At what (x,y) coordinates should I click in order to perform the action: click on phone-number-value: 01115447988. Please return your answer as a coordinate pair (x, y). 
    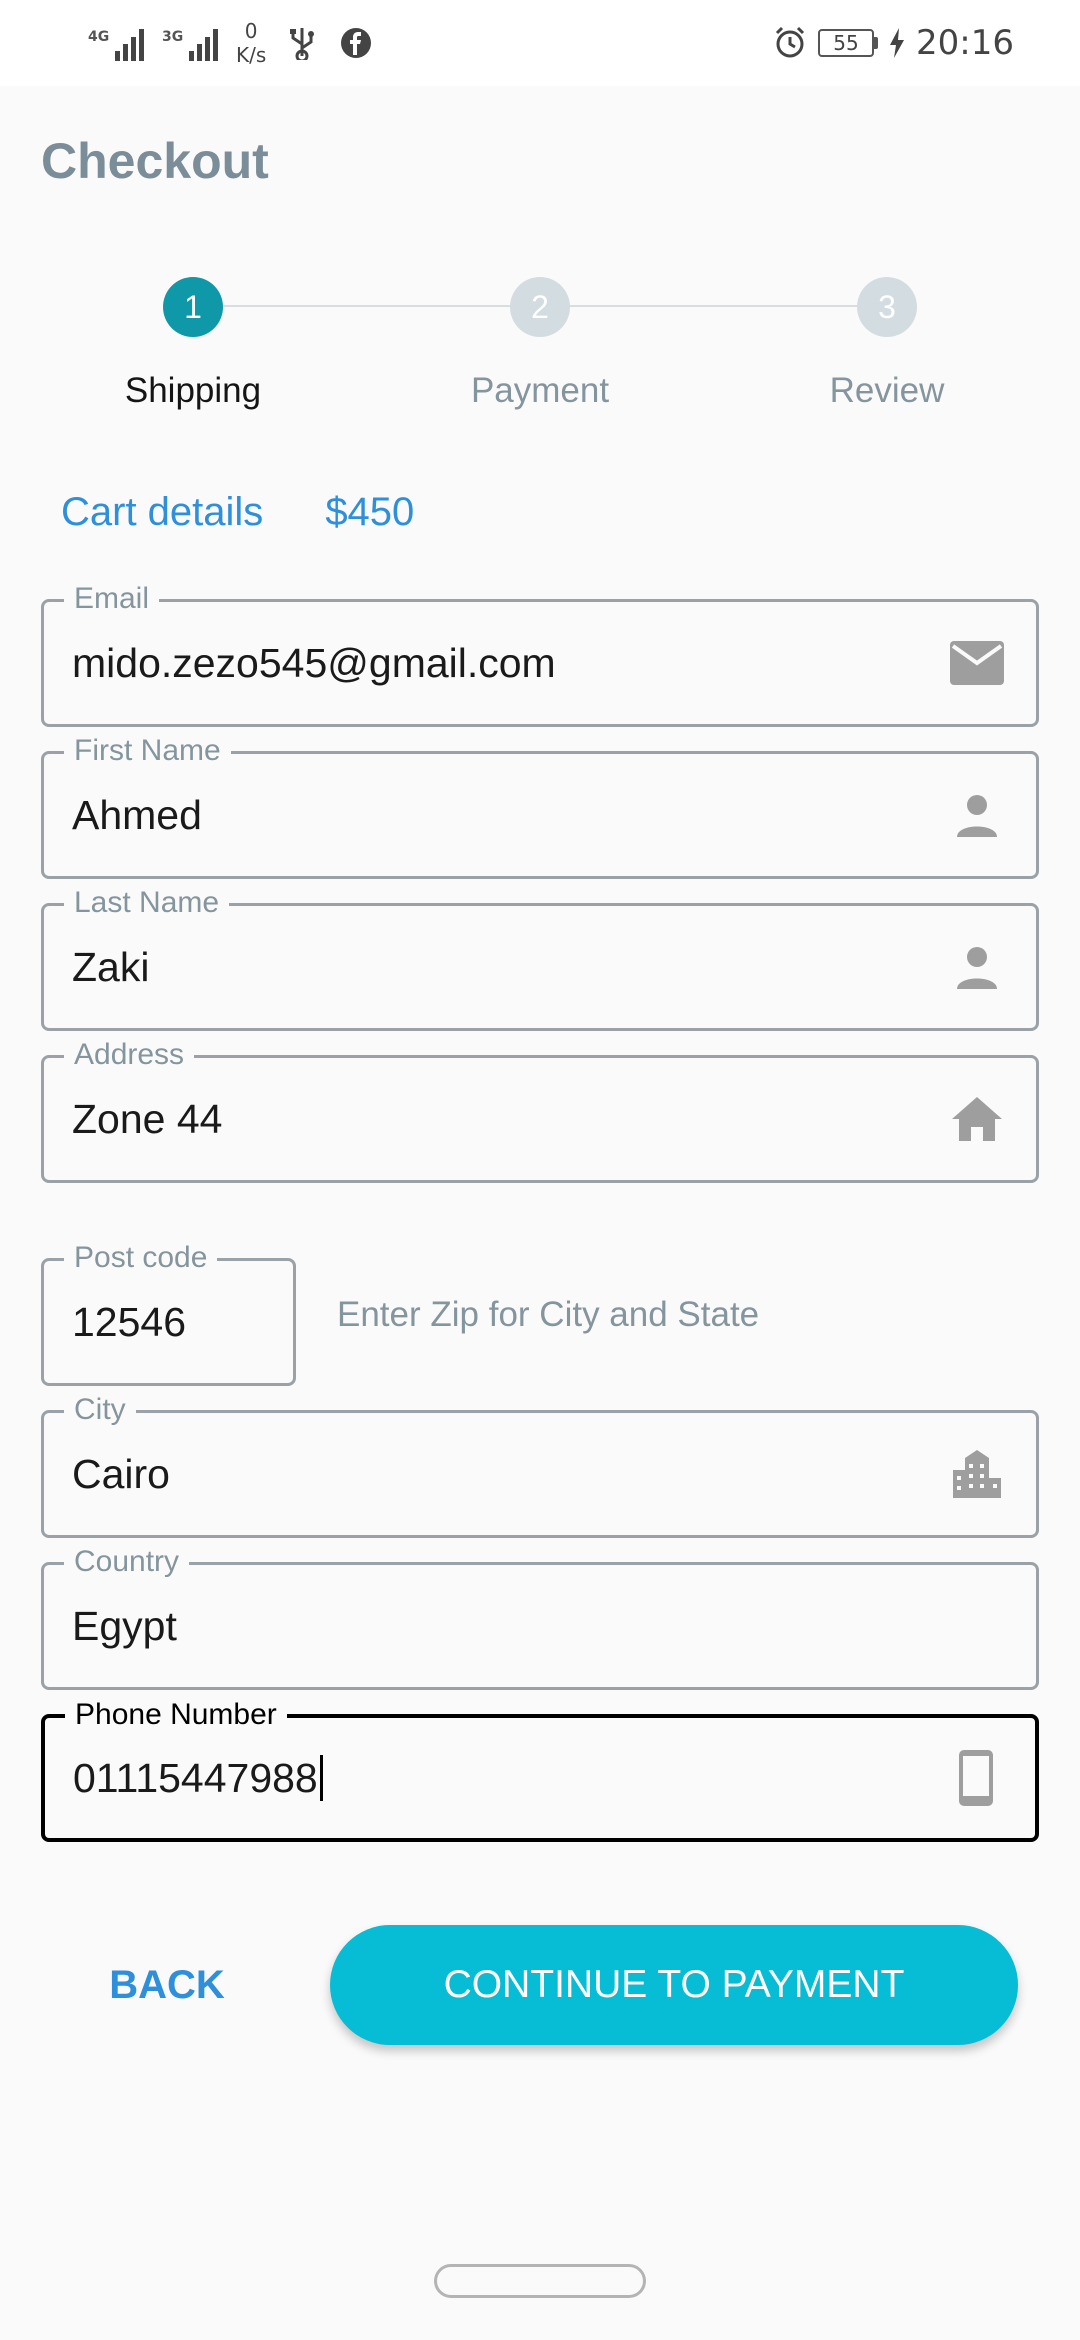
    Looking at the image, I should click on (195, 1777).